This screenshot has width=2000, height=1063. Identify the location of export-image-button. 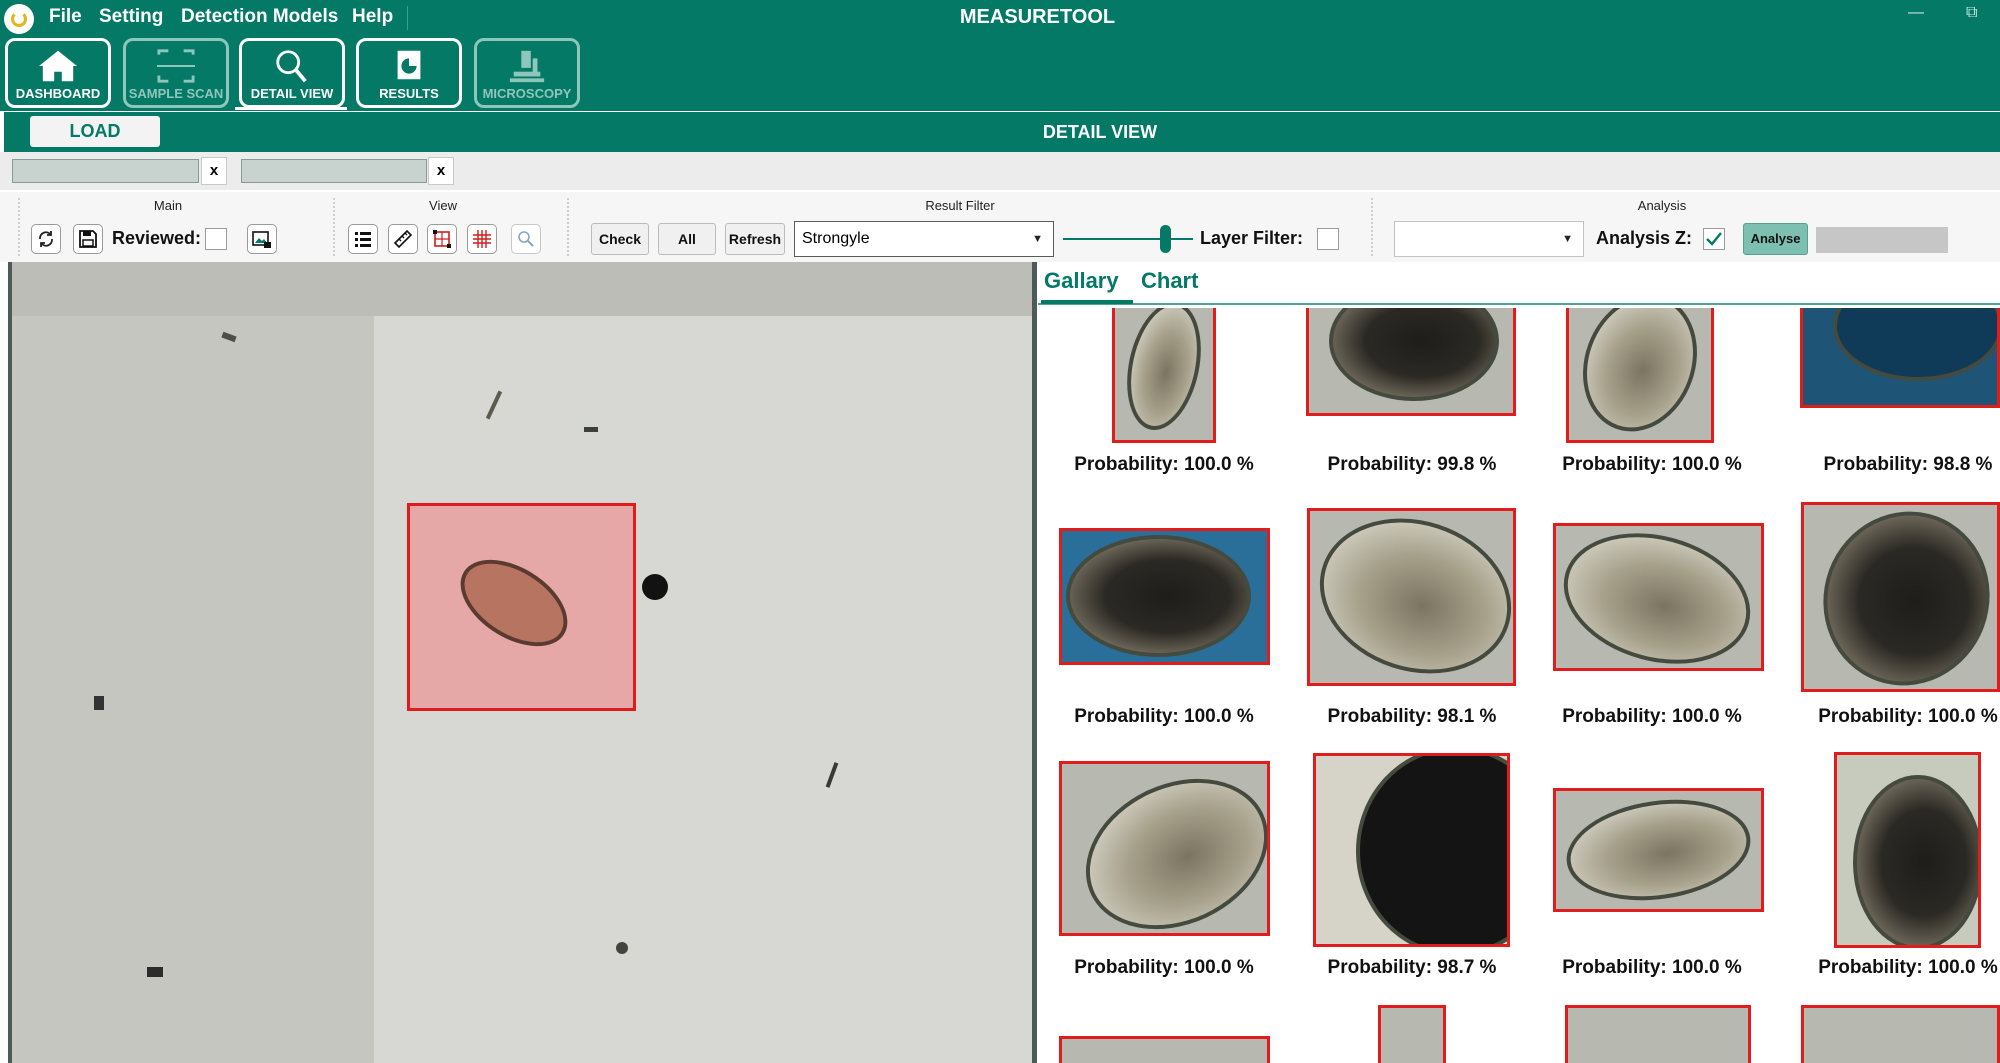
(262, 239).